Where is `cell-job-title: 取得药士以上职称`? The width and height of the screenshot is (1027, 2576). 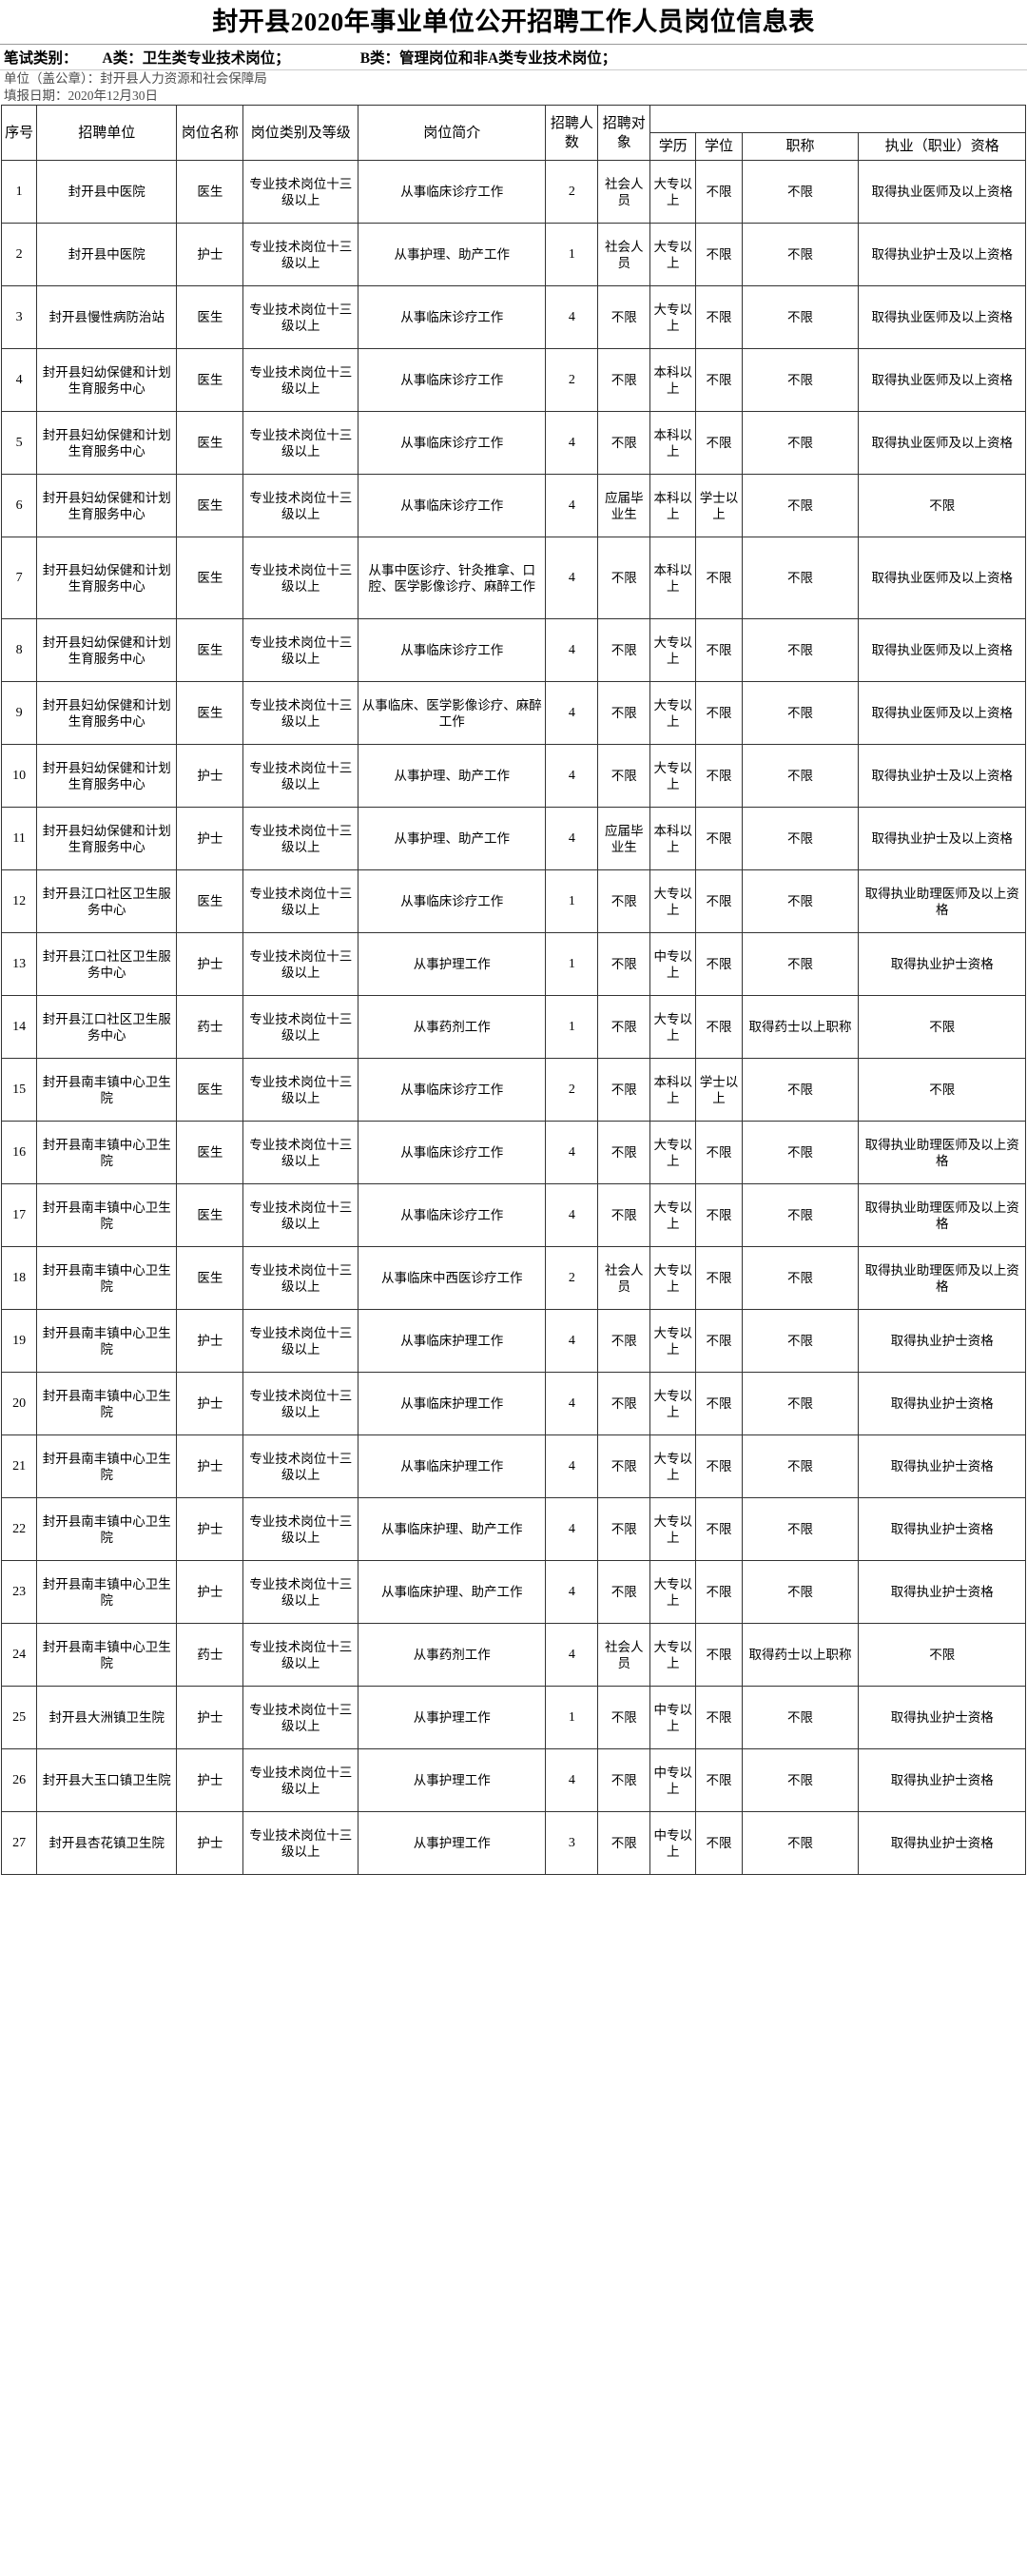
cell-job-title: 取得药士以上职称 is located at coordinates (801, 1655).